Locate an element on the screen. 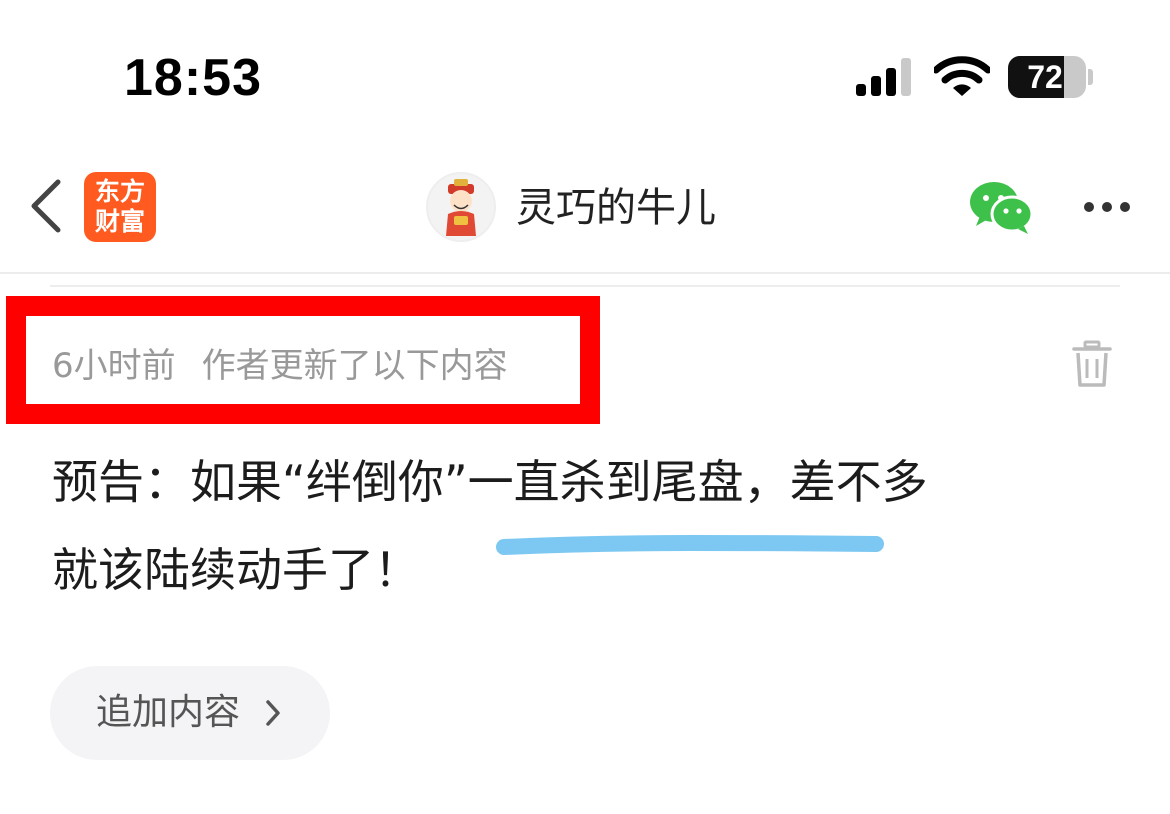 The height and width of the screenshot is (814, 1170). channel-name: 灵巧的牛儿 is located at coordinates (616, 208).